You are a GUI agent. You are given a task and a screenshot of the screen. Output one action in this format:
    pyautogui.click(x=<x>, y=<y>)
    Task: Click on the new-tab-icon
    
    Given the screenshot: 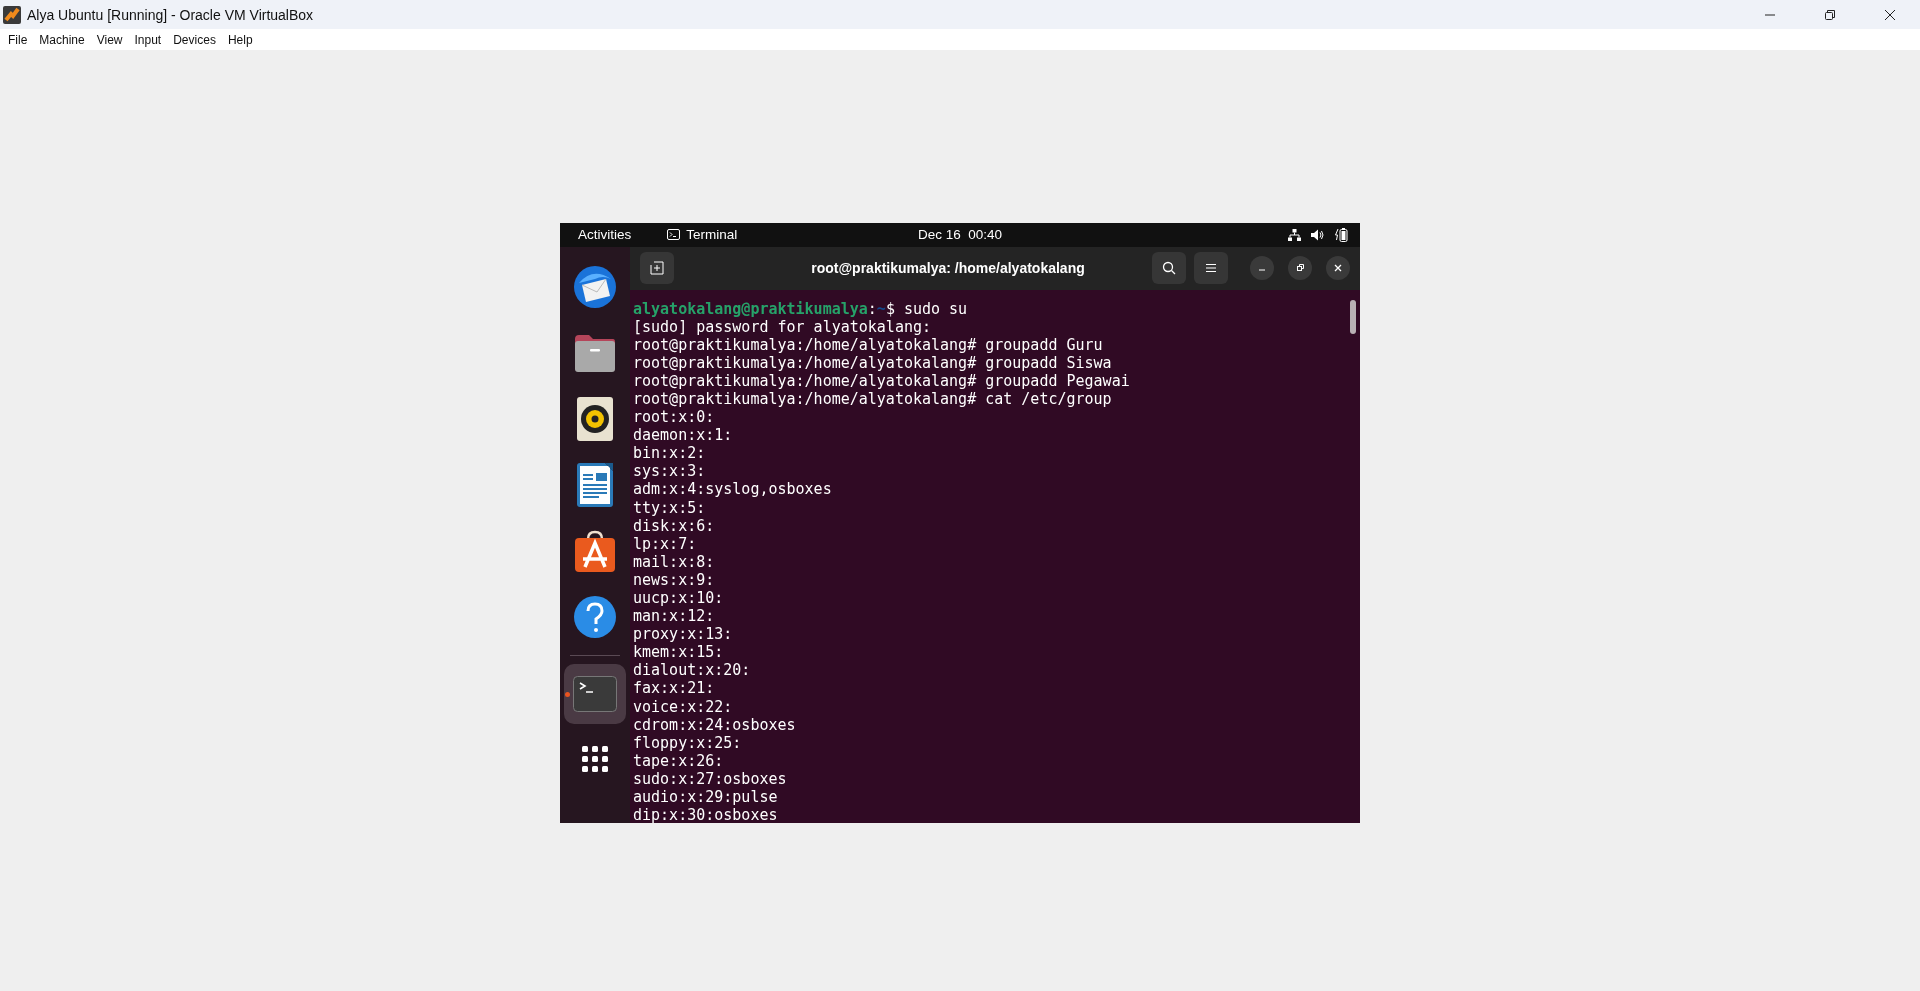 What is the action you would take?
    pyautogui.click(x=657, y=268)
    